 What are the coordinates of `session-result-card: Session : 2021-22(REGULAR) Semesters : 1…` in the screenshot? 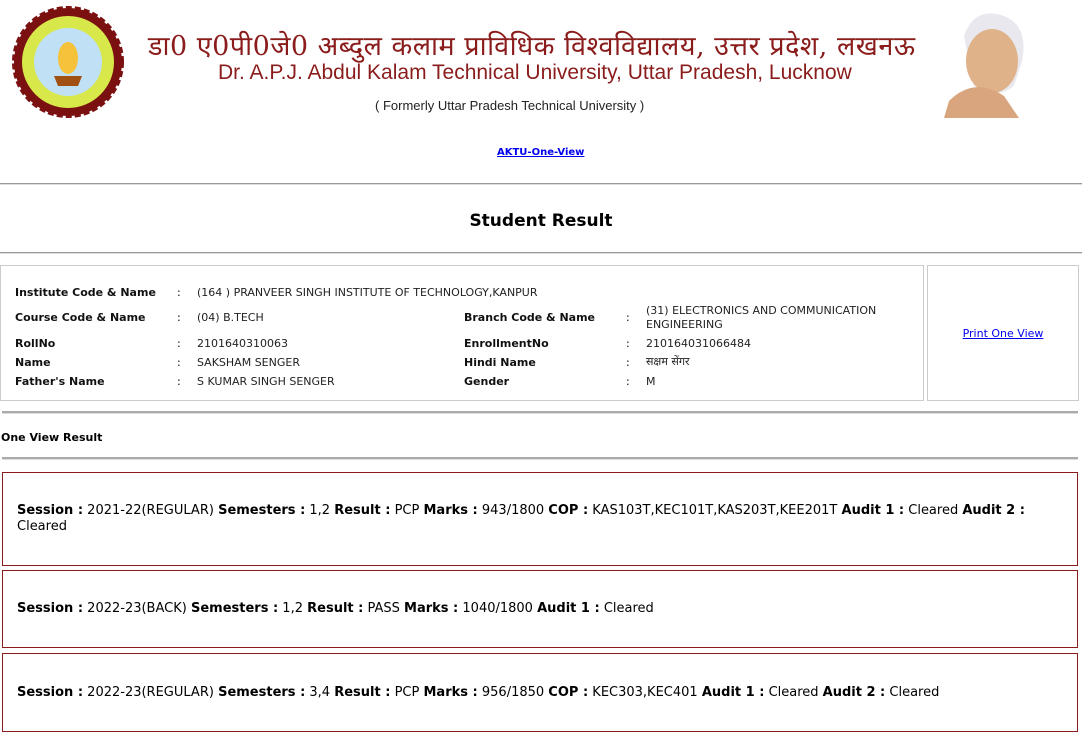 It's located at (540, 519).